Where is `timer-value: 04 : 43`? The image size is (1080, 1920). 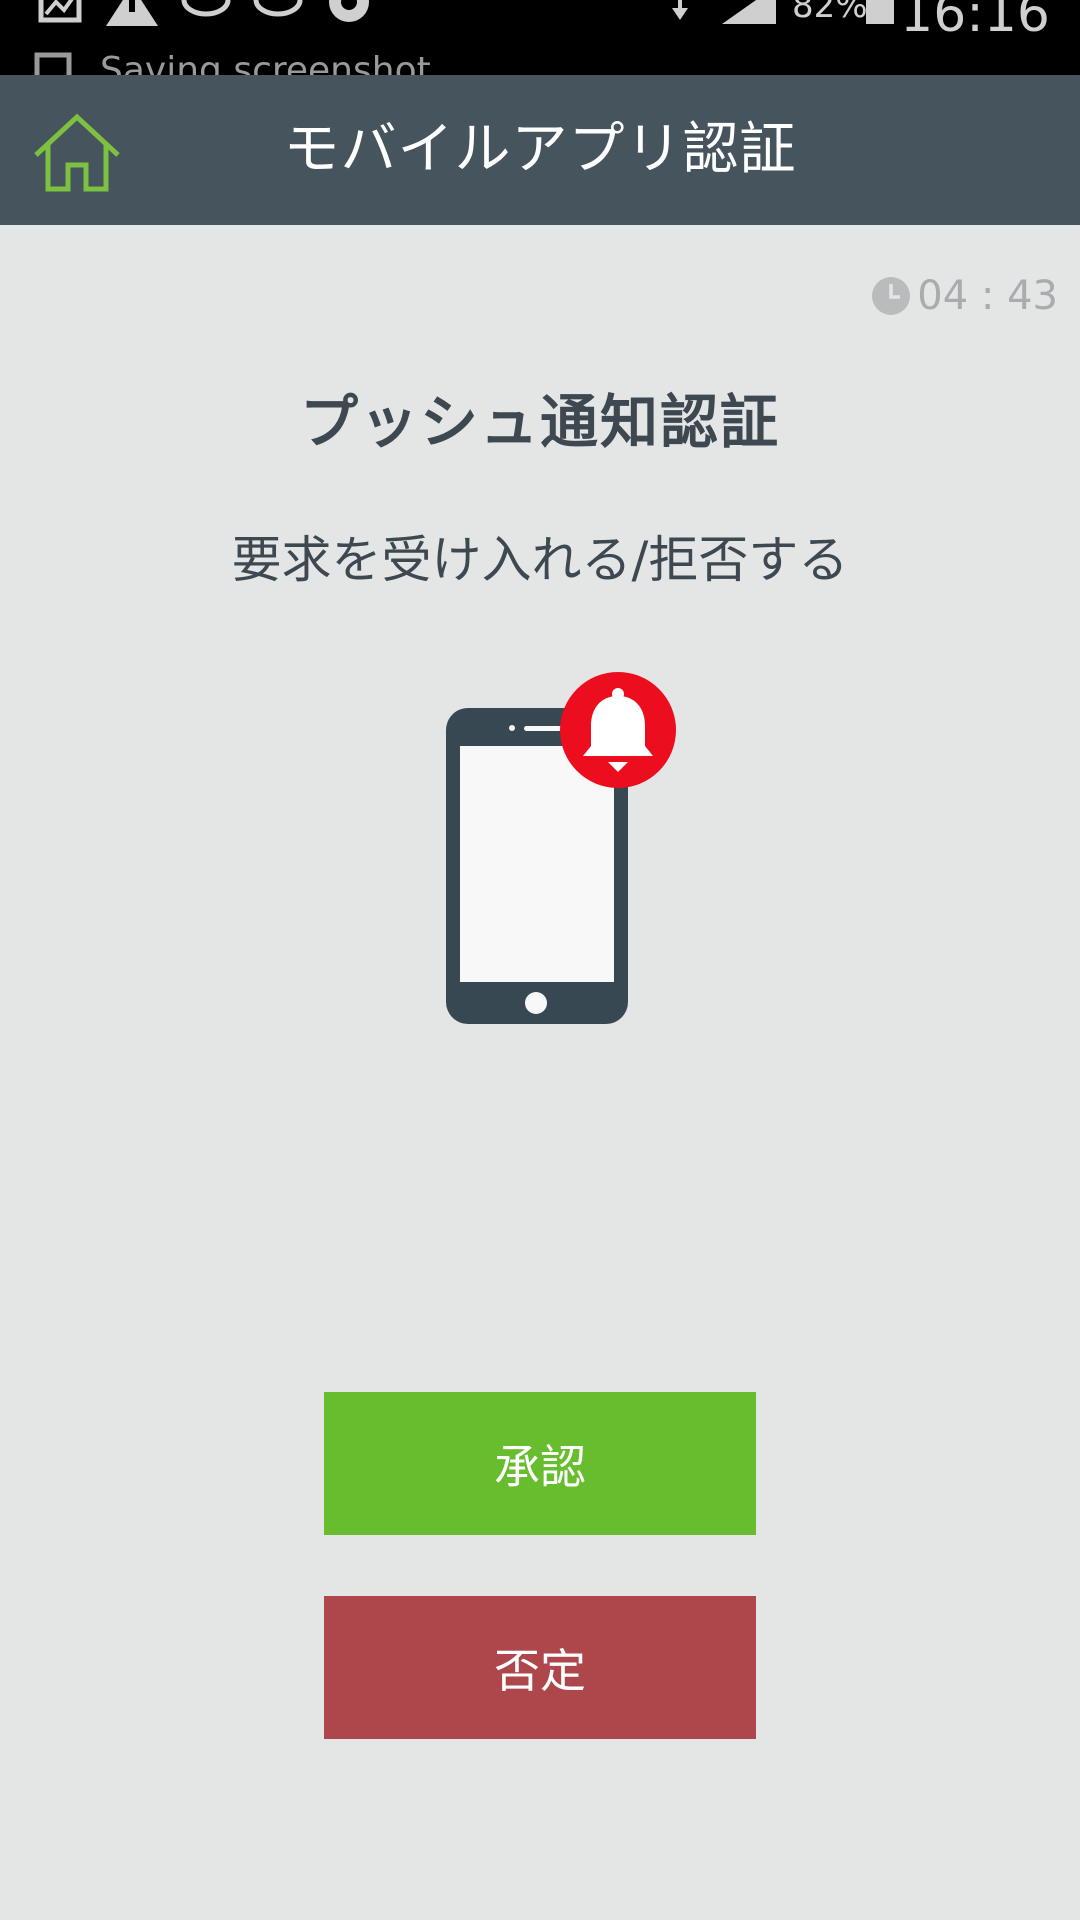 timer-value: 04 : 43 is located at coordinates (987, 296).